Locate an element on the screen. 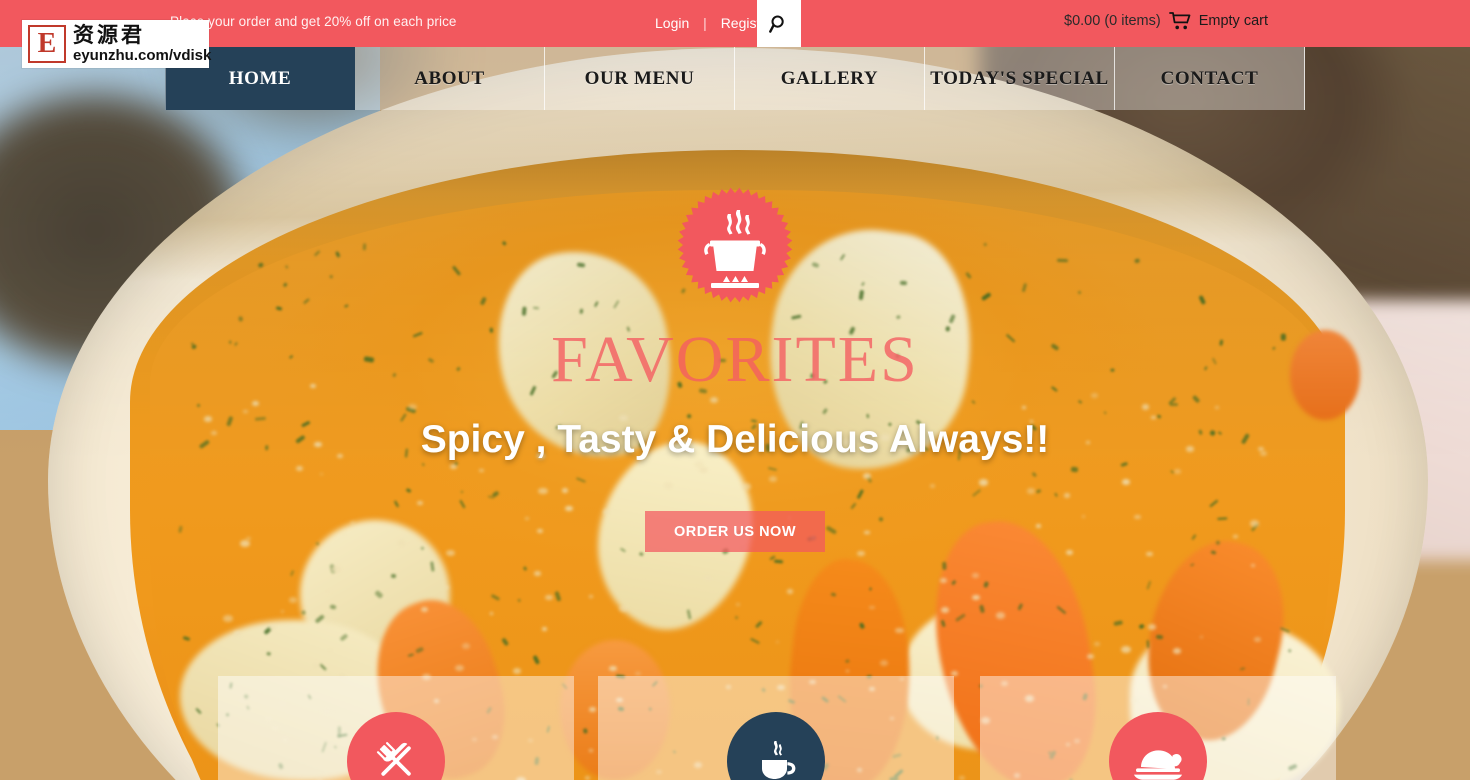 The image size is (1470, 780). nav-label: OUR MENU is located at coordinates (639, 78).